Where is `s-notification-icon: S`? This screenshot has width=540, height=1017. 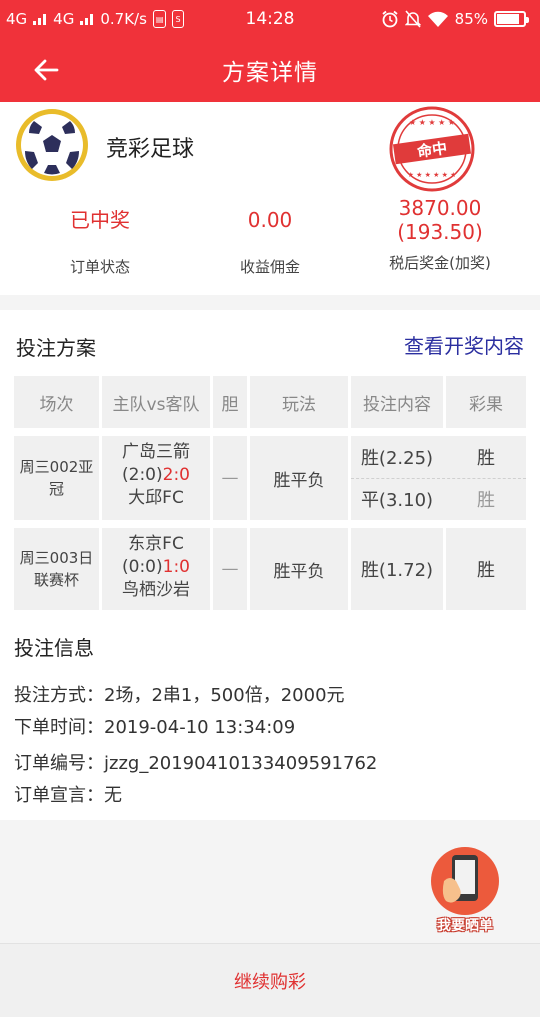
s-notification-icon: S is located at coordinates (178, 19).